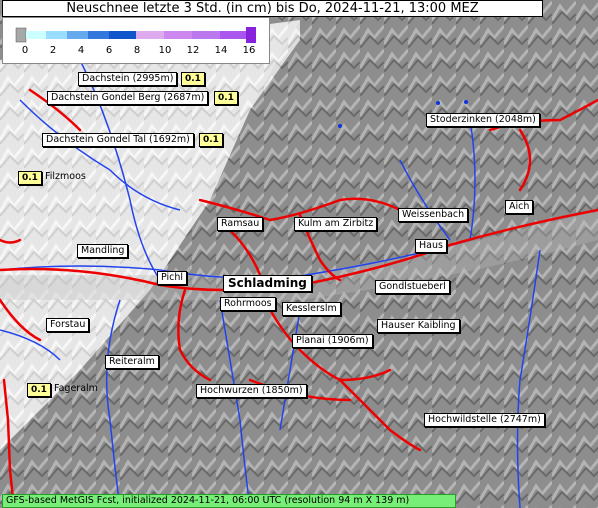 Image resolution: width=598 pixels, height=508 pixels. Describe the element at coordinates (251, 391) in the screenshot. I see `place-label-hochwurzen: Hochwurzen (1850m)` at that location.